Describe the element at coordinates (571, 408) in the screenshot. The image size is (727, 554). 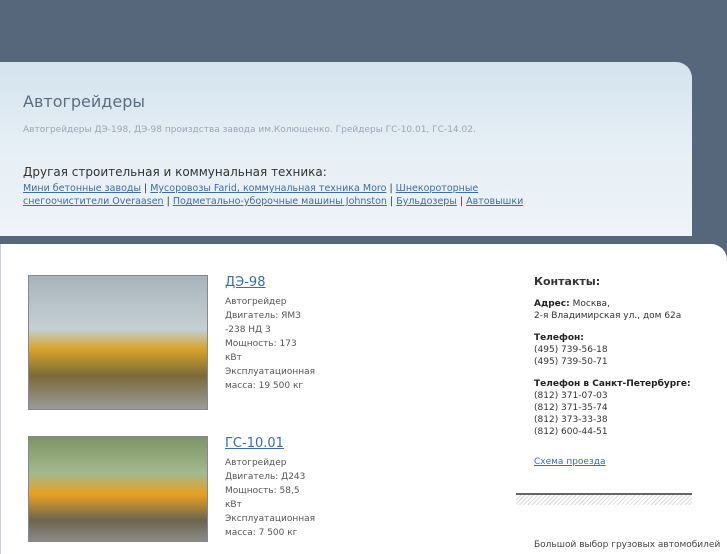
I see `phone: (812) 371-35-74` at that location.